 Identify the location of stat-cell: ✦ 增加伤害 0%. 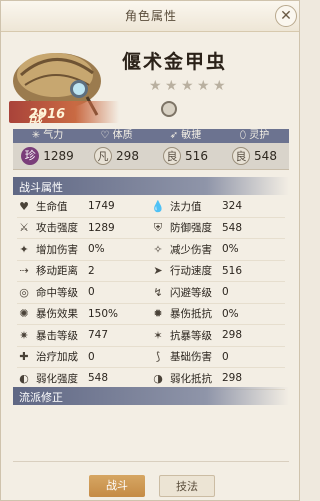
(84, 249).